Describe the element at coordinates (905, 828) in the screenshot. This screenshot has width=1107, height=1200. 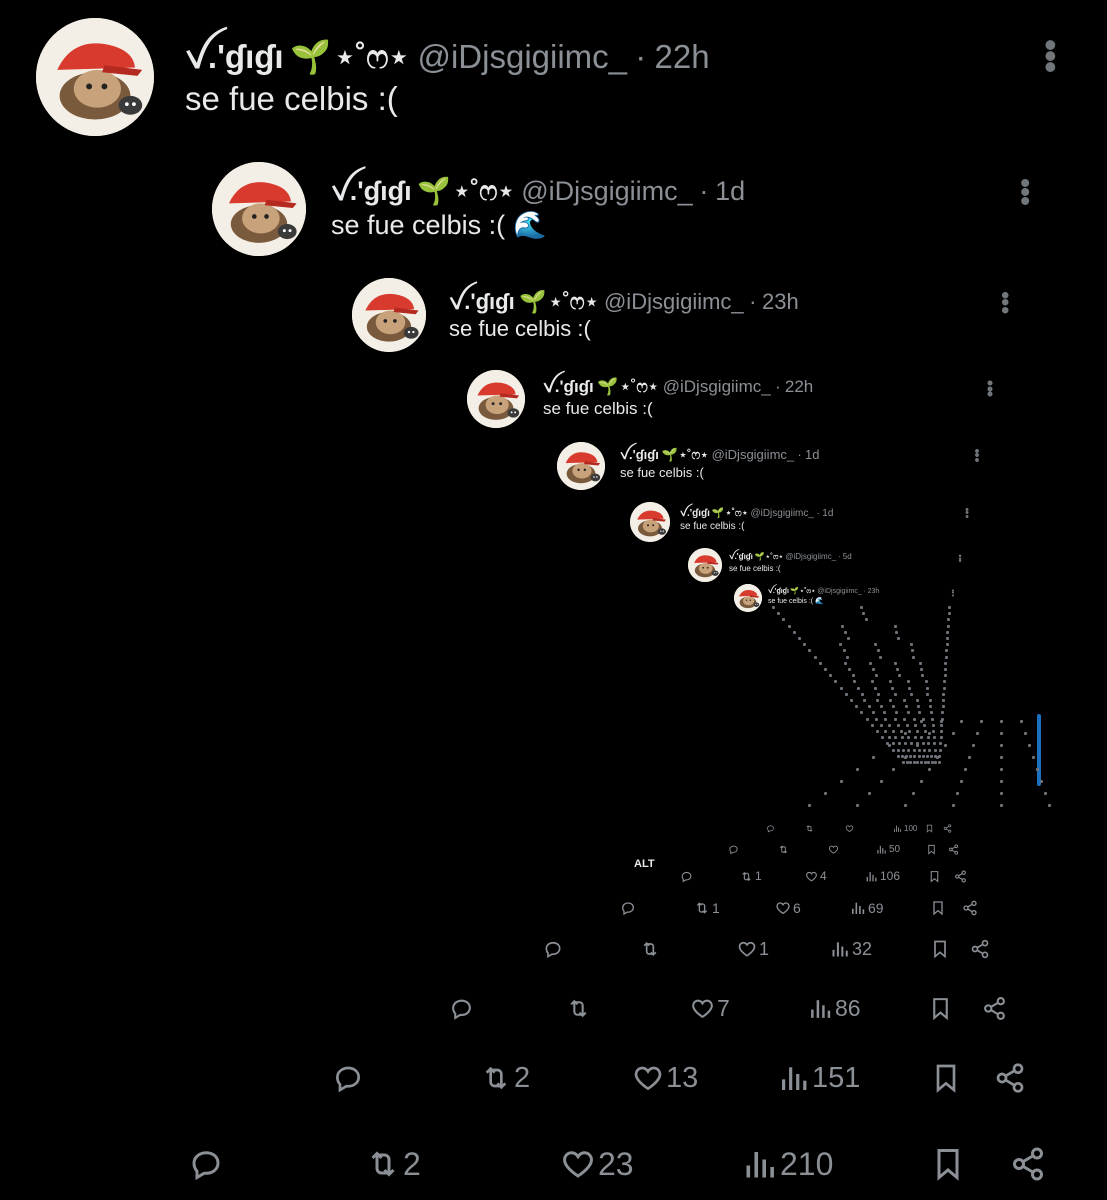
I see `views-button: 100` at that location.